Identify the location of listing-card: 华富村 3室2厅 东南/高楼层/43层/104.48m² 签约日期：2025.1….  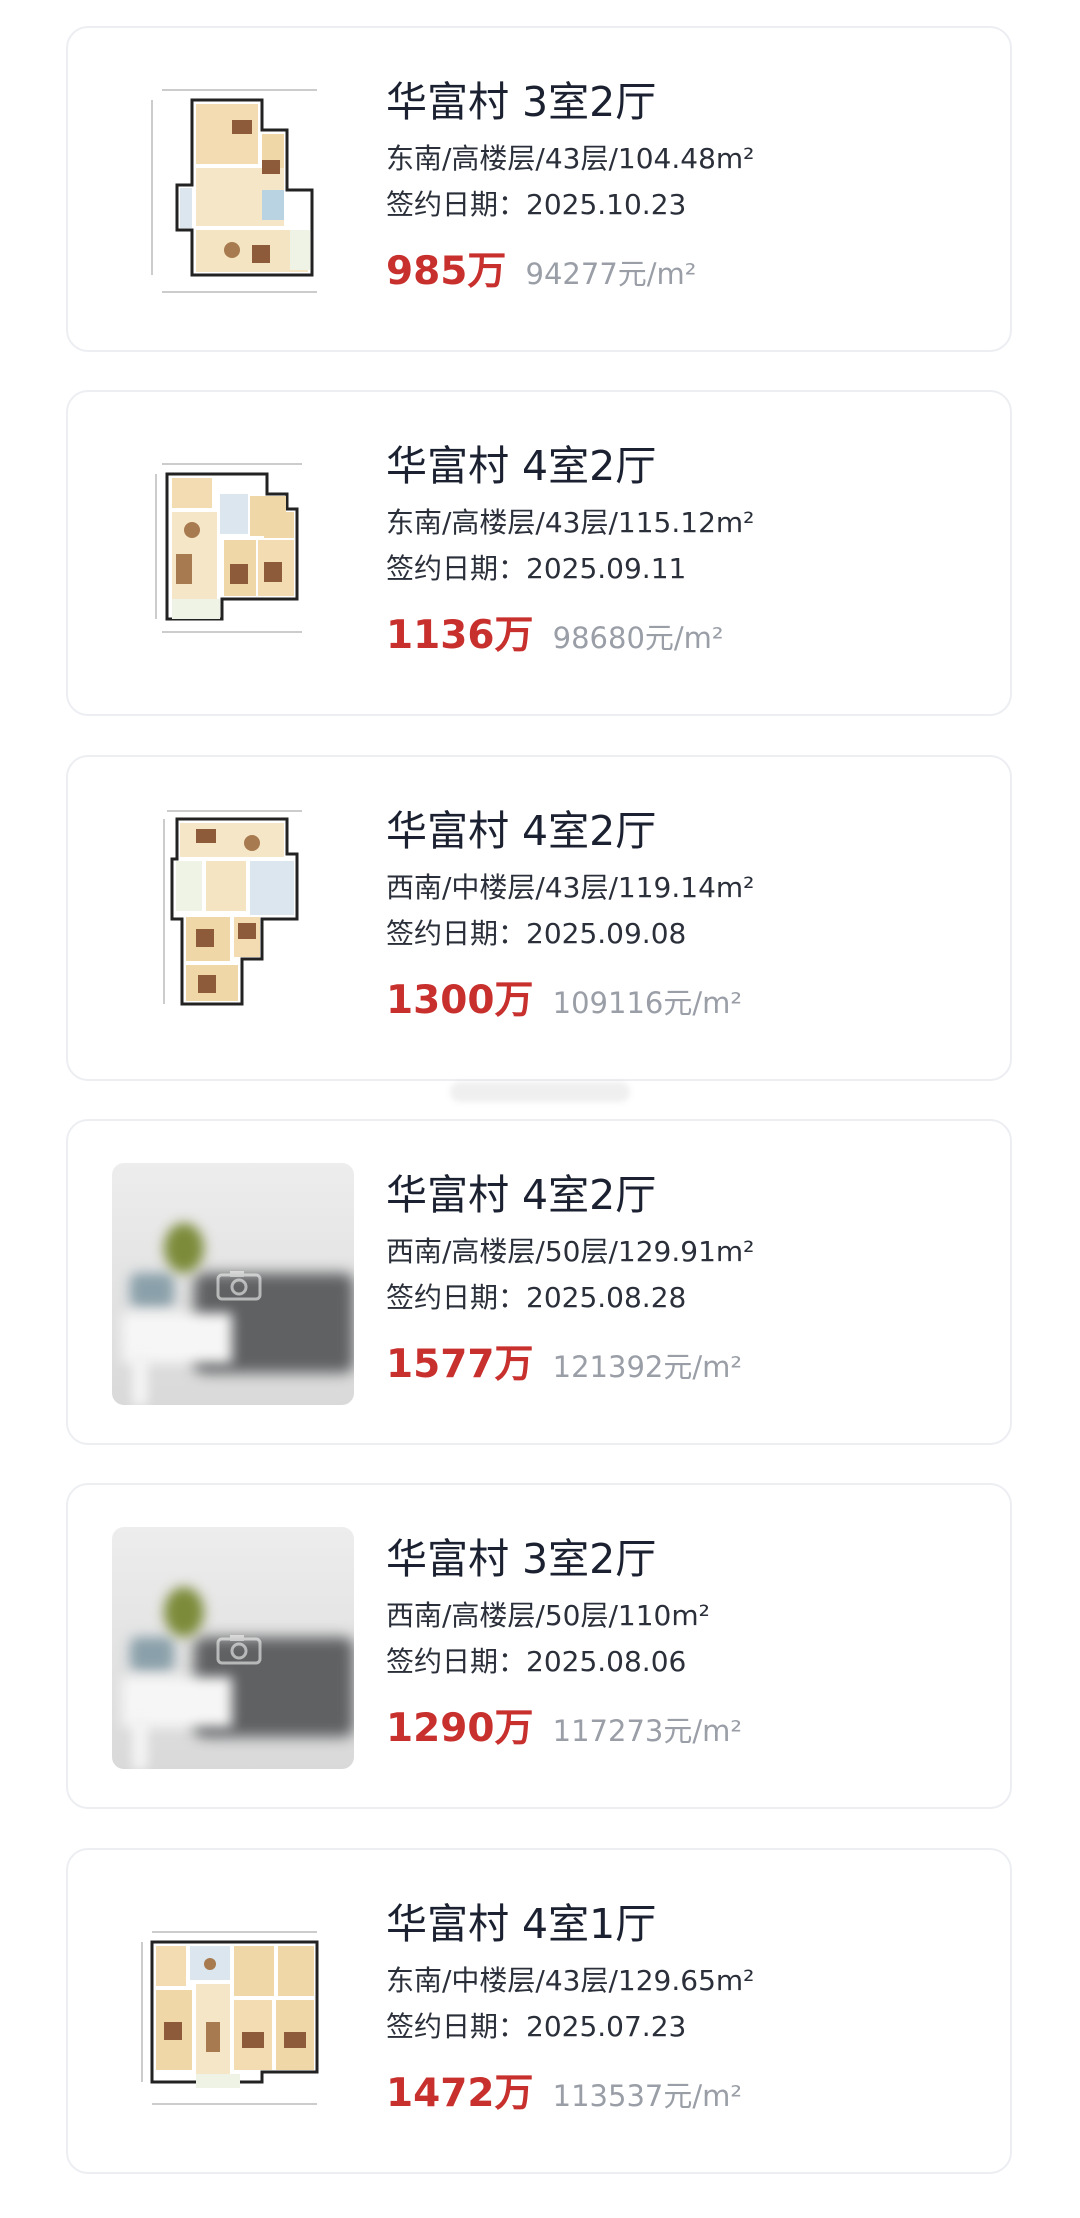
(539, 189).